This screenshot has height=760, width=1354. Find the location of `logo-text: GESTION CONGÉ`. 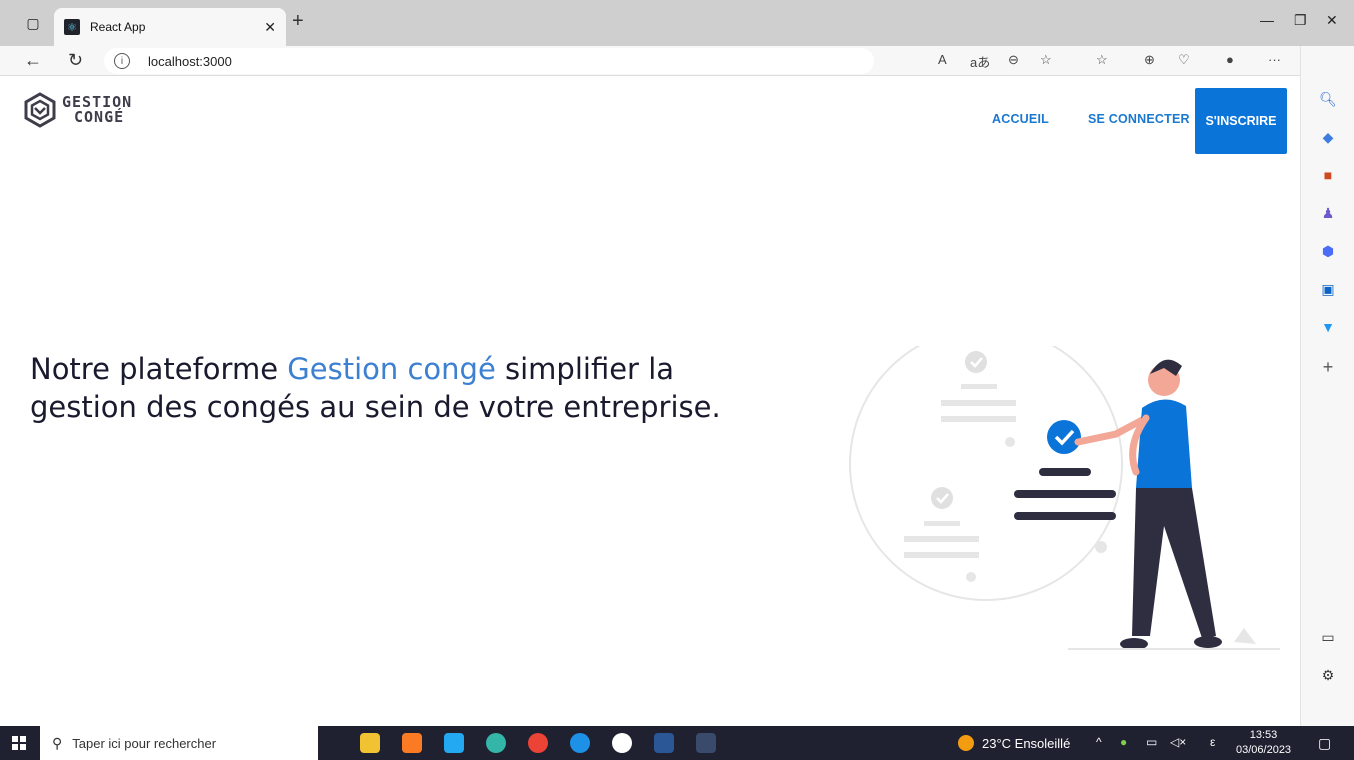

logo-text: GESTION CONGÉ is located at coordinates (97, 110).